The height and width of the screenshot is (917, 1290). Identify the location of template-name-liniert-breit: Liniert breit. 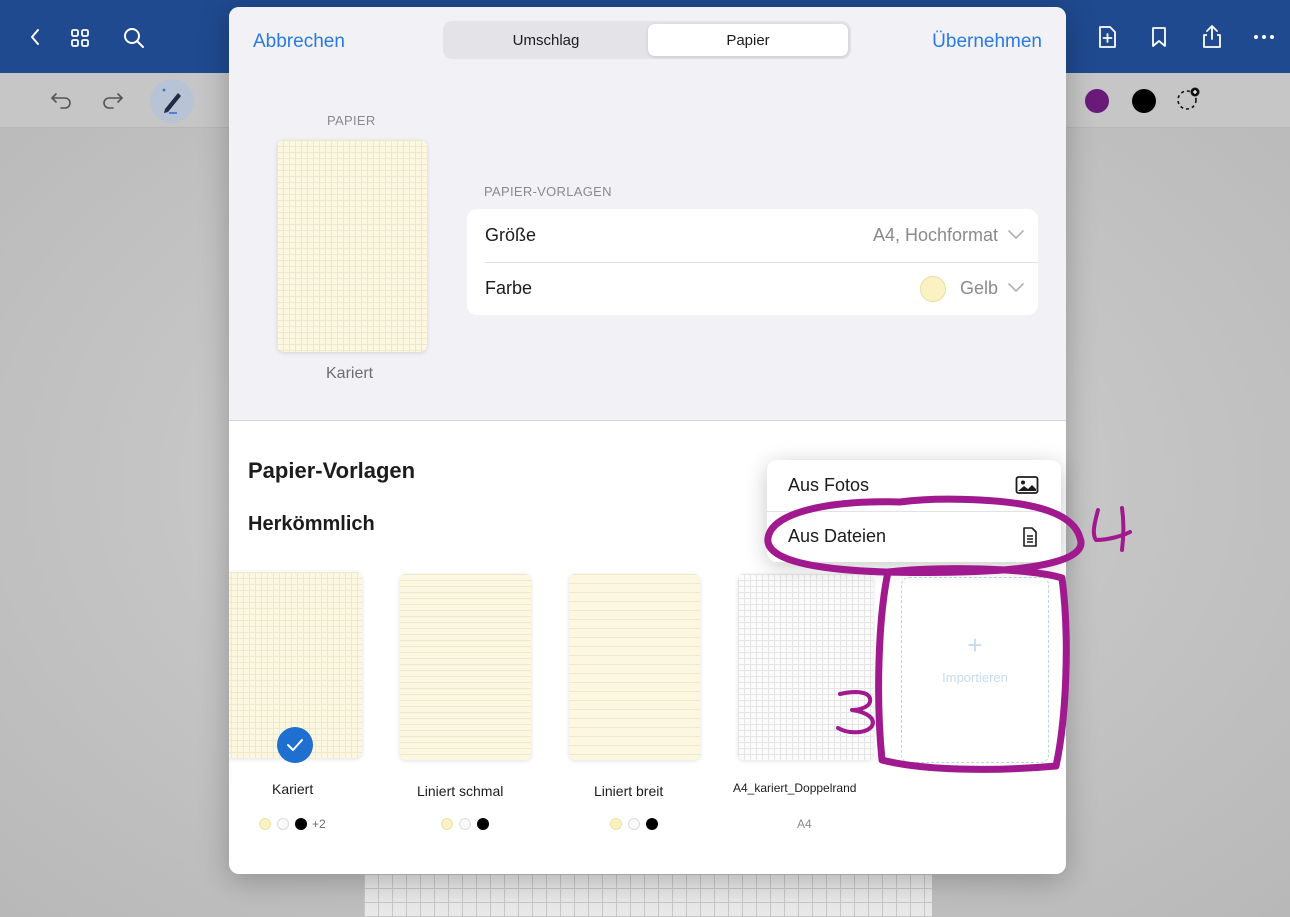
(629, 791).